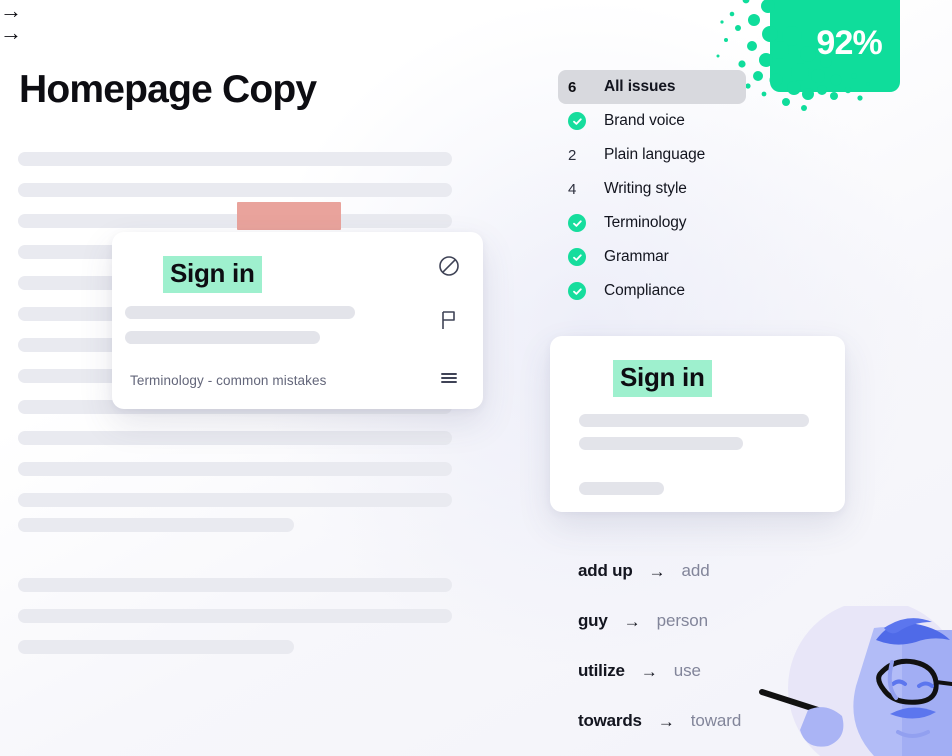 The width and height of the screenshot is (952, 756). I want to click on issue-label: Writing style, so click(645, 188).